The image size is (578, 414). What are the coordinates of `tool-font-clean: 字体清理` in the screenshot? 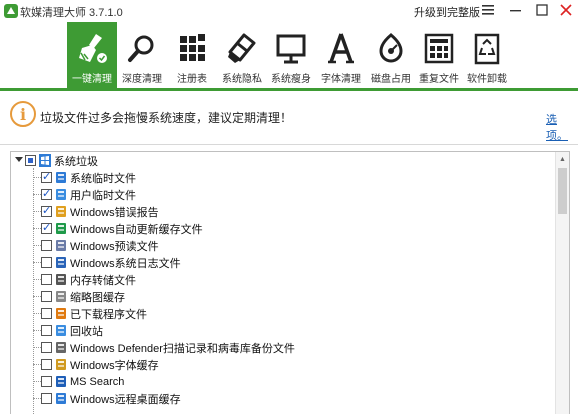 It's located at (341, 55).